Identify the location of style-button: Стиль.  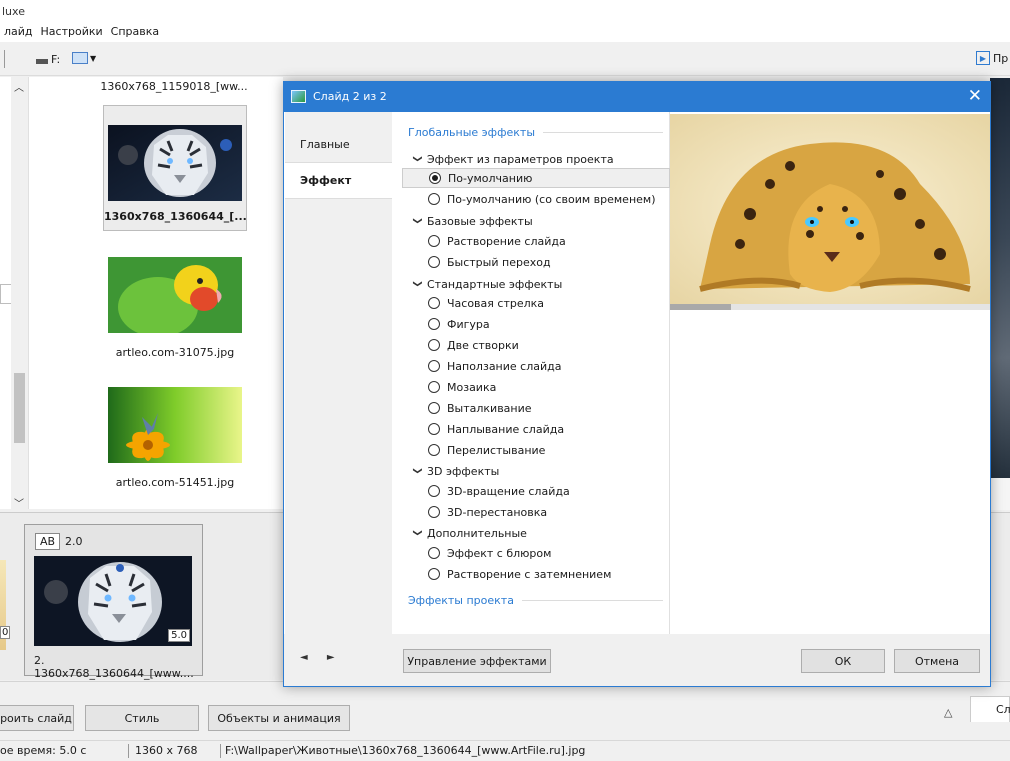
(142, 718).